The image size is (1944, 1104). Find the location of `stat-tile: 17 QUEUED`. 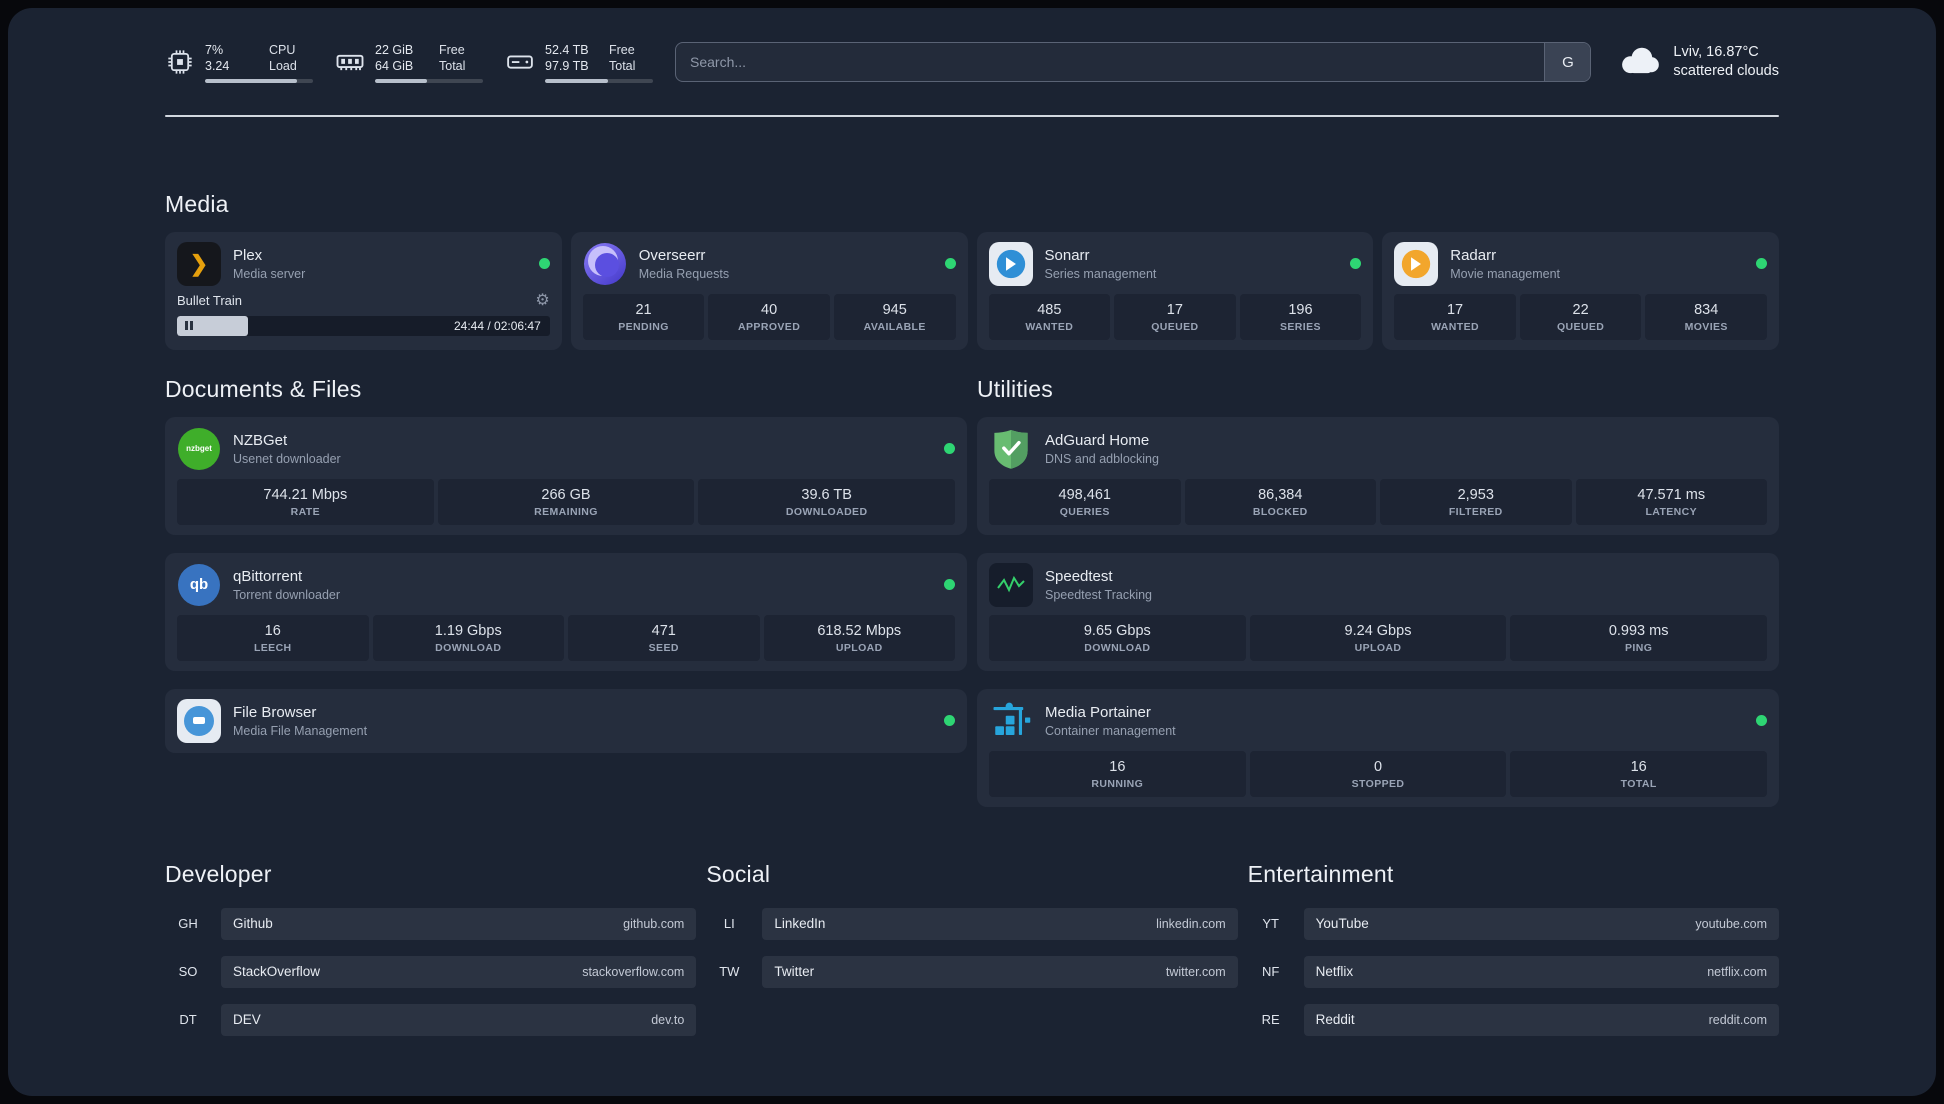

stat-tile: 17 QUEUED is located at coordinates (1175, 316).